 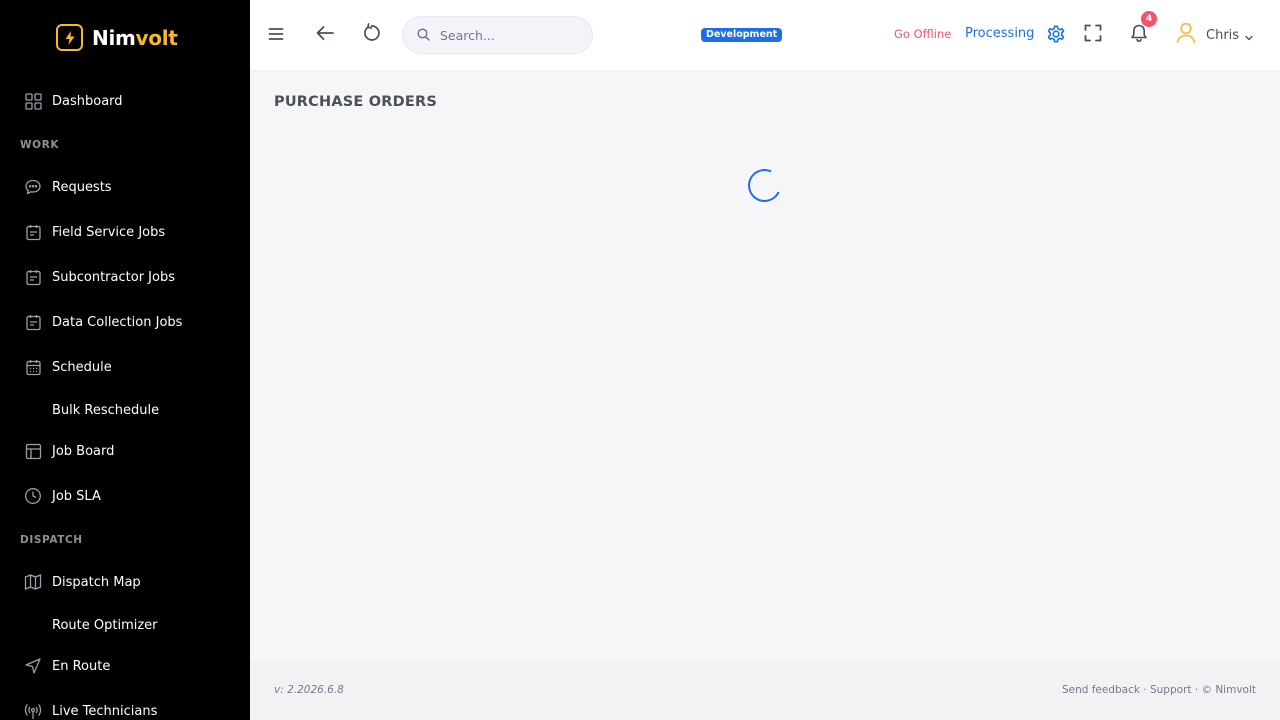 What do you see at coordinates (33, 101) in the screenshot?
I see `grid-icon` at bounding box center [33, 101].